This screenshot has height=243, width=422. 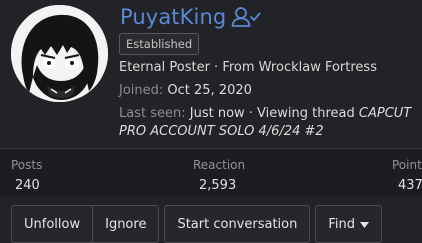 I want to click on joined-date: Oct 25, 2020, so click(x=209, y=90).